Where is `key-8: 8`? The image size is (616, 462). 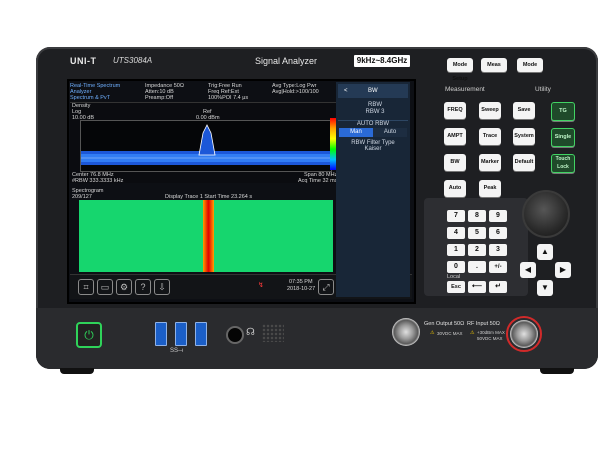
key-8: 8 is located at coordinates (477, 216).